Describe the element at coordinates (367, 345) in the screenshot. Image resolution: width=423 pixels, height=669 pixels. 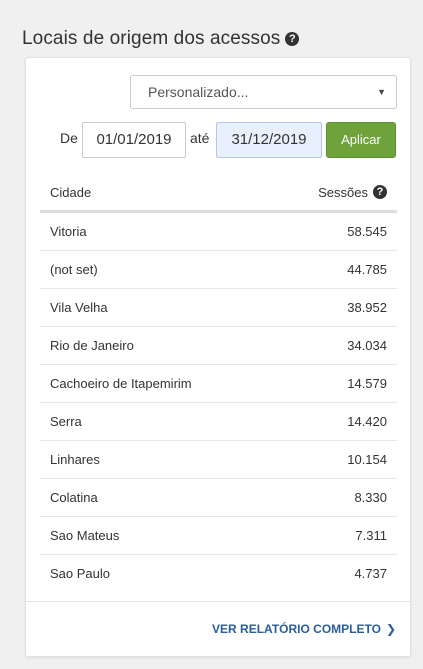
I see `row-sessions: 34.034` at that location.